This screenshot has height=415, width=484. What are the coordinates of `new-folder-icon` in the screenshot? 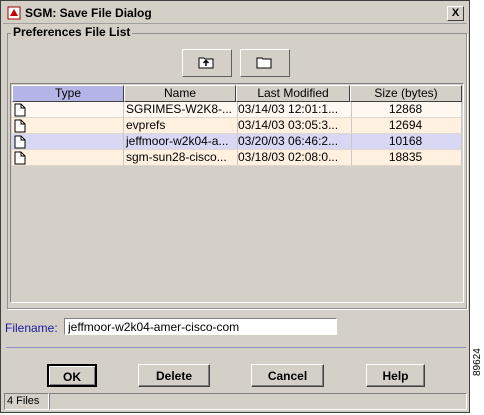 It's located at (264, 63).